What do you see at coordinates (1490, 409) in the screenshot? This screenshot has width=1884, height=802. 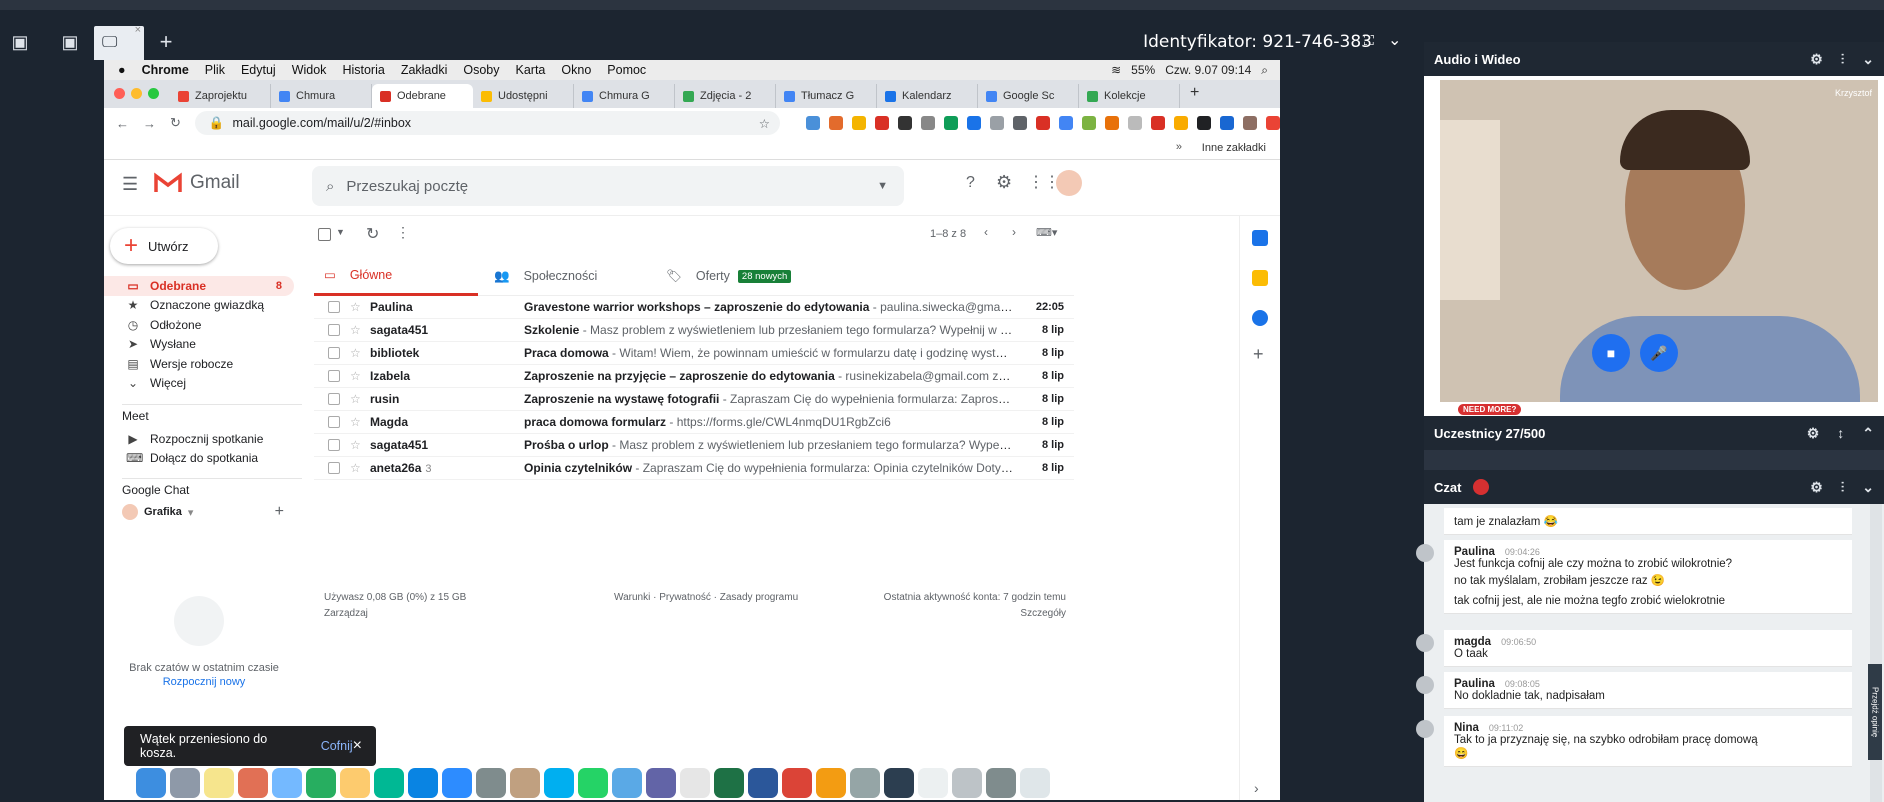 I see `need-more-badge: NEED MORE?` at bounding box center [1490, 409].